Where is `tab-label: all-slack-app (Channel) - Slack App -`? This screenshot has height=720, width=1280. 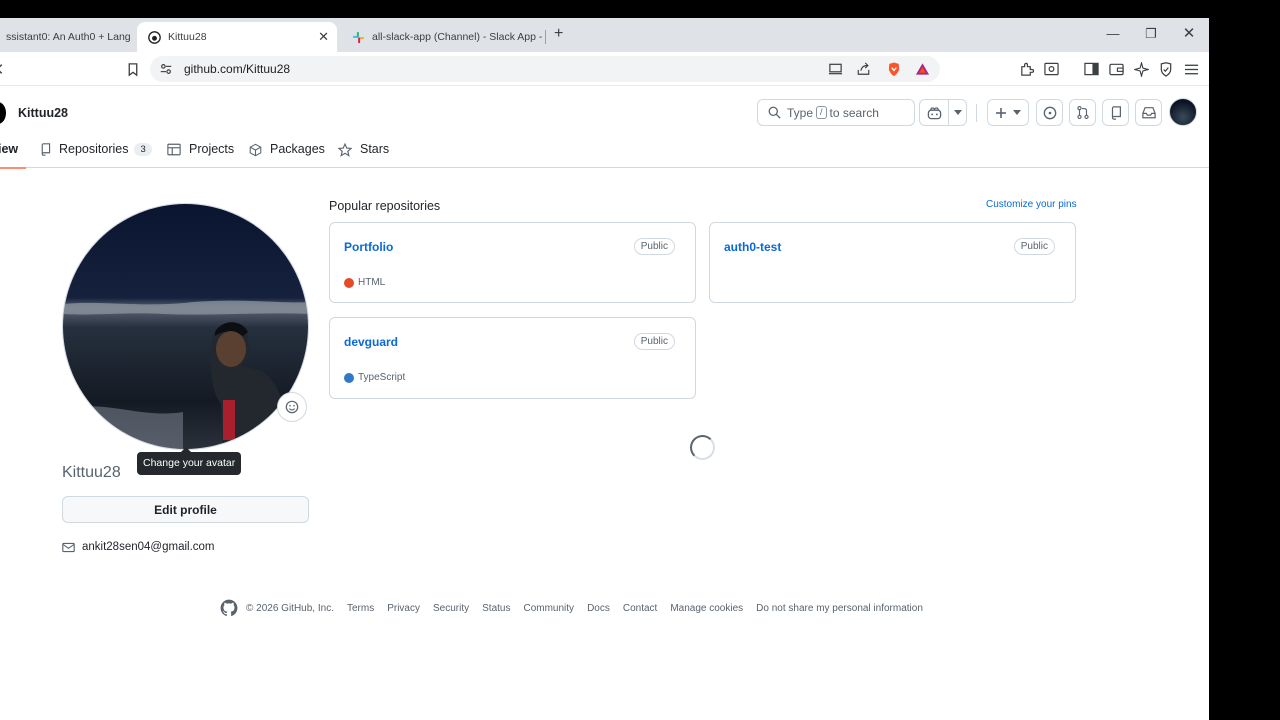 tab-label: all-slack-app (Channel) - Slack App - is located at coordinates (457, 37).